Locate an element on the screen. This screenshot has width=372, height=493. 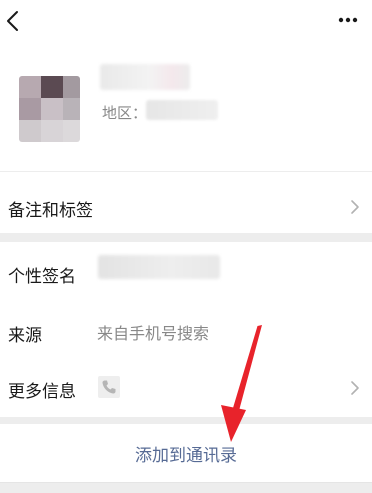
more-info-label: 更多信息 is located at coordinates (42, 392).